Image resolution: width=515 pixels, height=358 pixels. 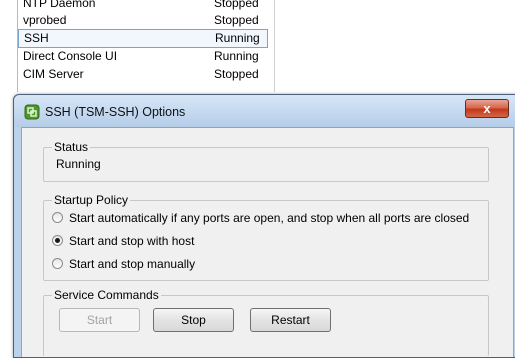 I want to click on status-group-label: Status, so click(x=71, y=147).